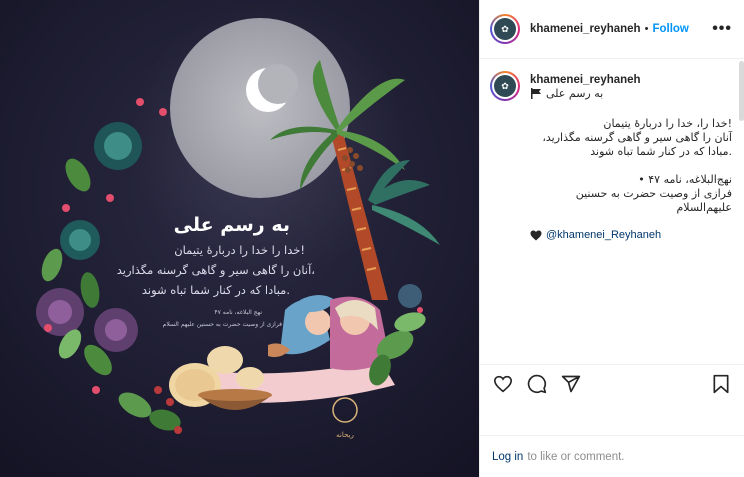 The image size is (744, 477). I want to click on login-prompt: Log in to like or comment., so click(612, 456).